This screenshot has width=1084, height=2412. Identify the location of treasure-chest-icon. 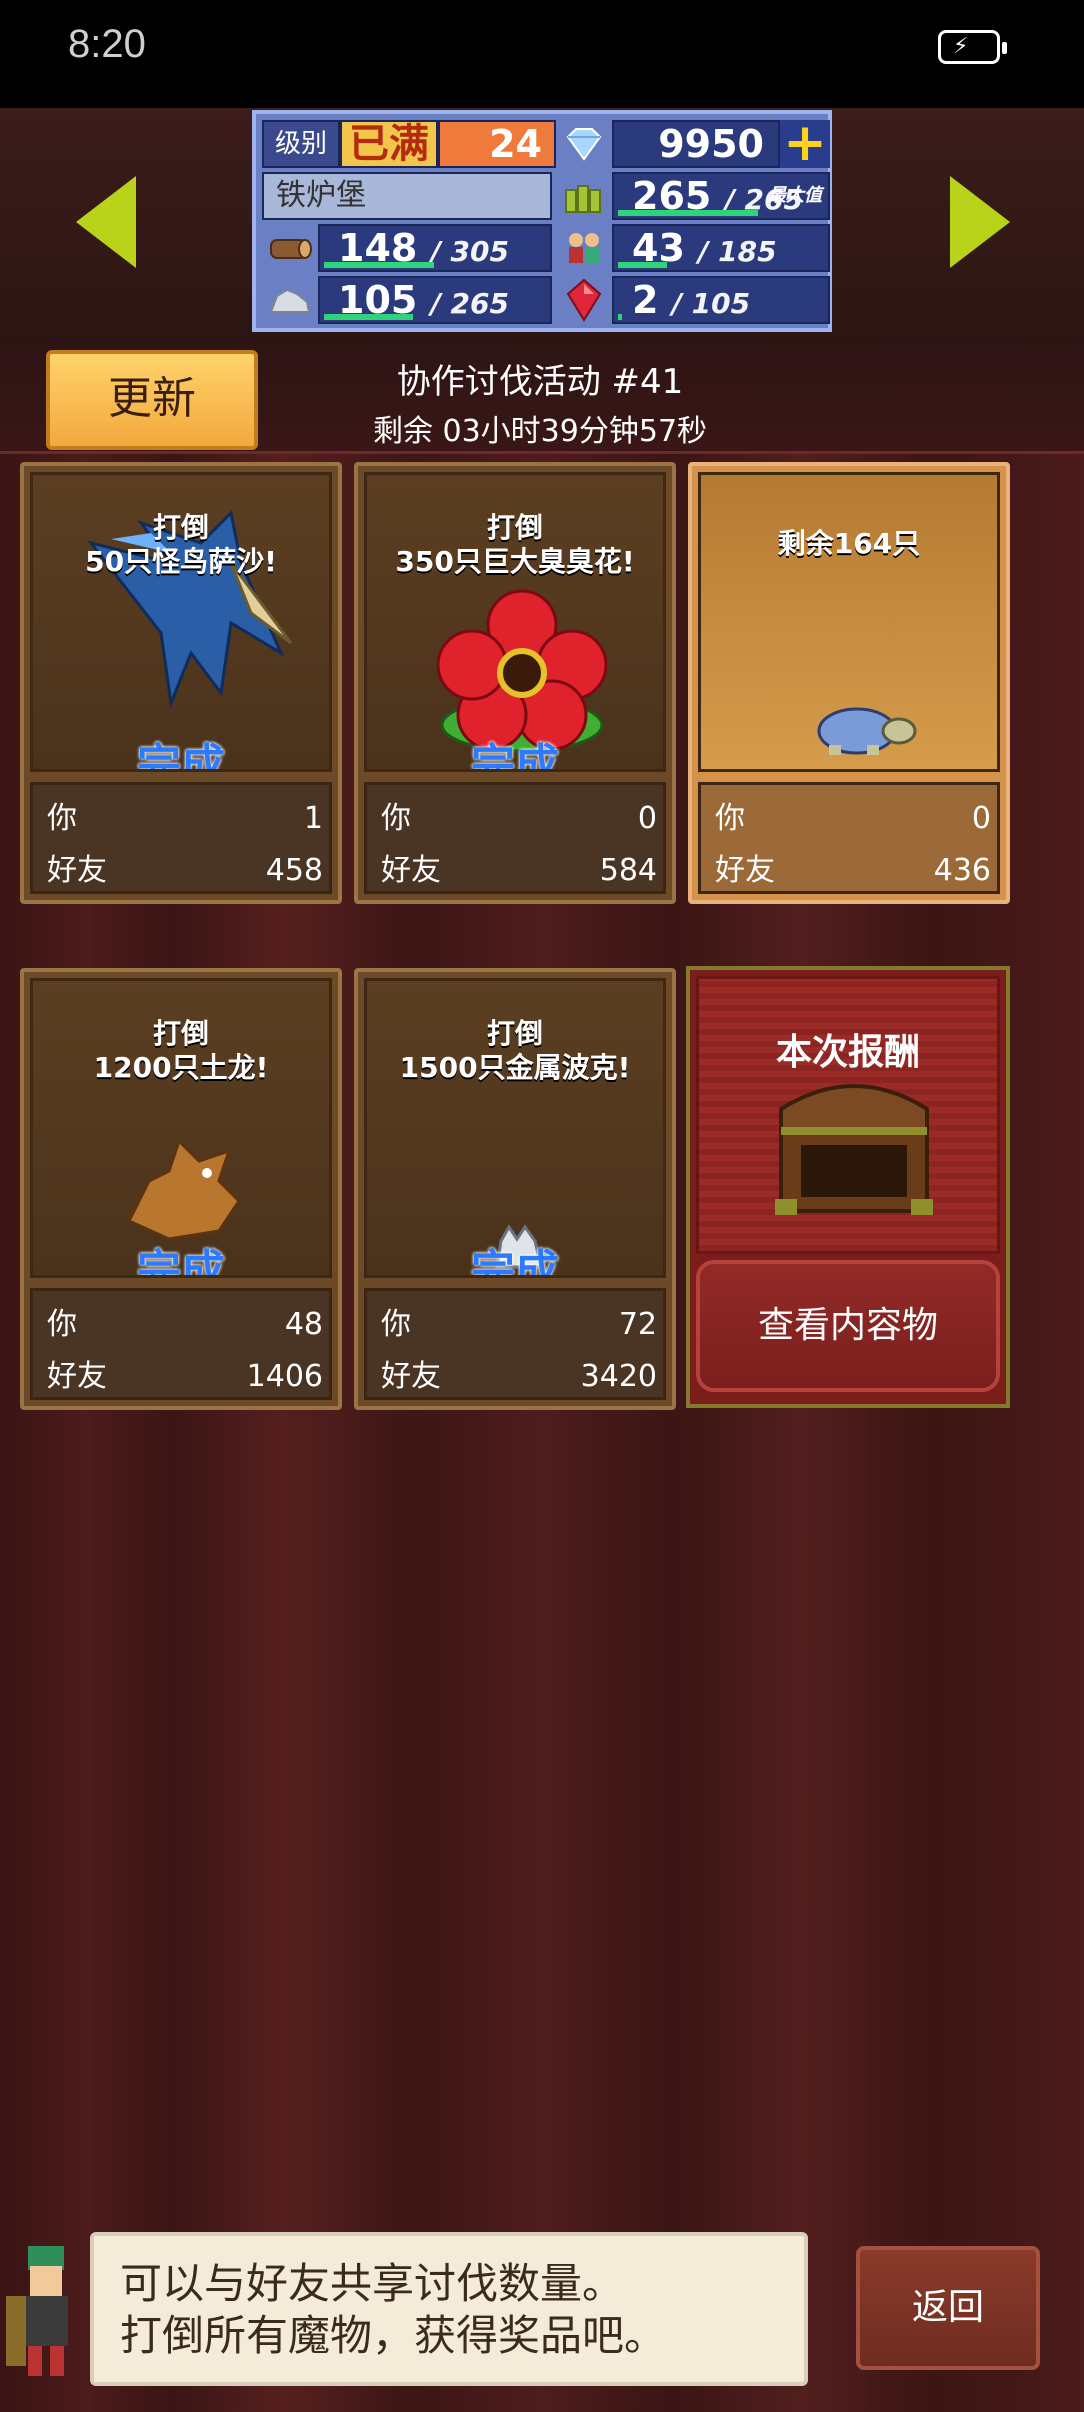
(854, 1149).